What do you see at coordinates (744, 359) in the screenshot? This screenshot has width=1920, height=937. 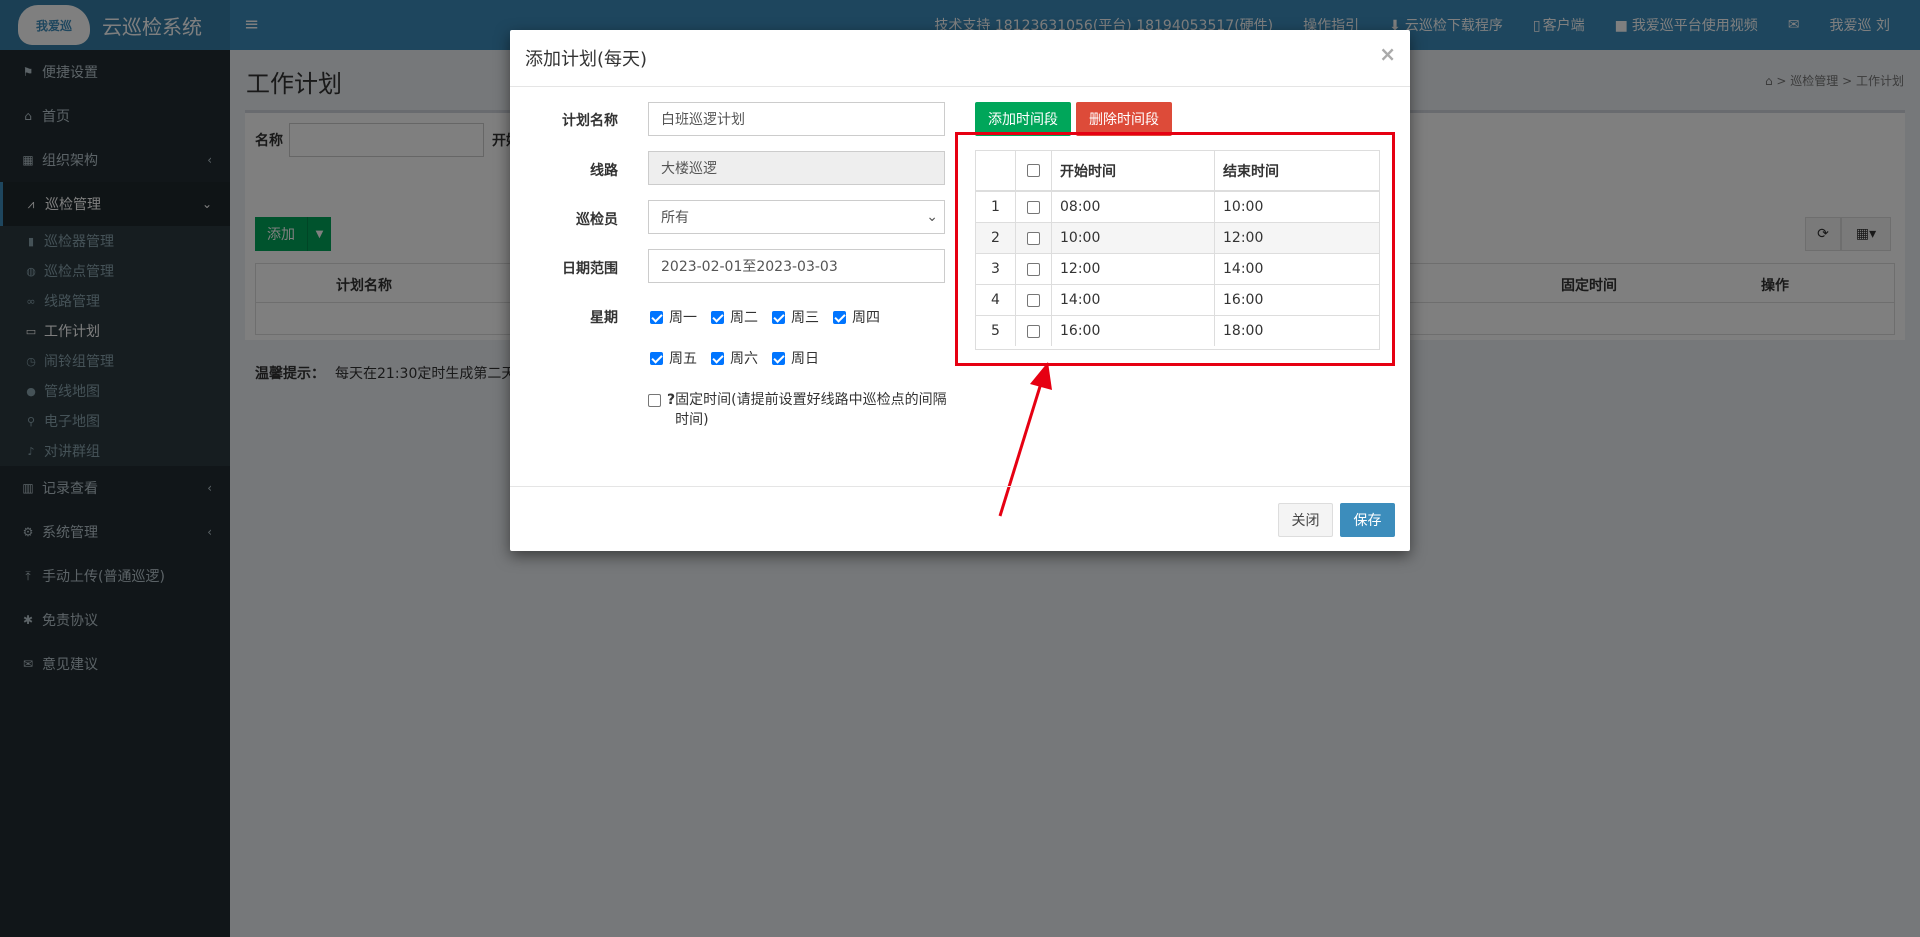 I see `weekday-text: 周六` at bounding box center [744, 359].